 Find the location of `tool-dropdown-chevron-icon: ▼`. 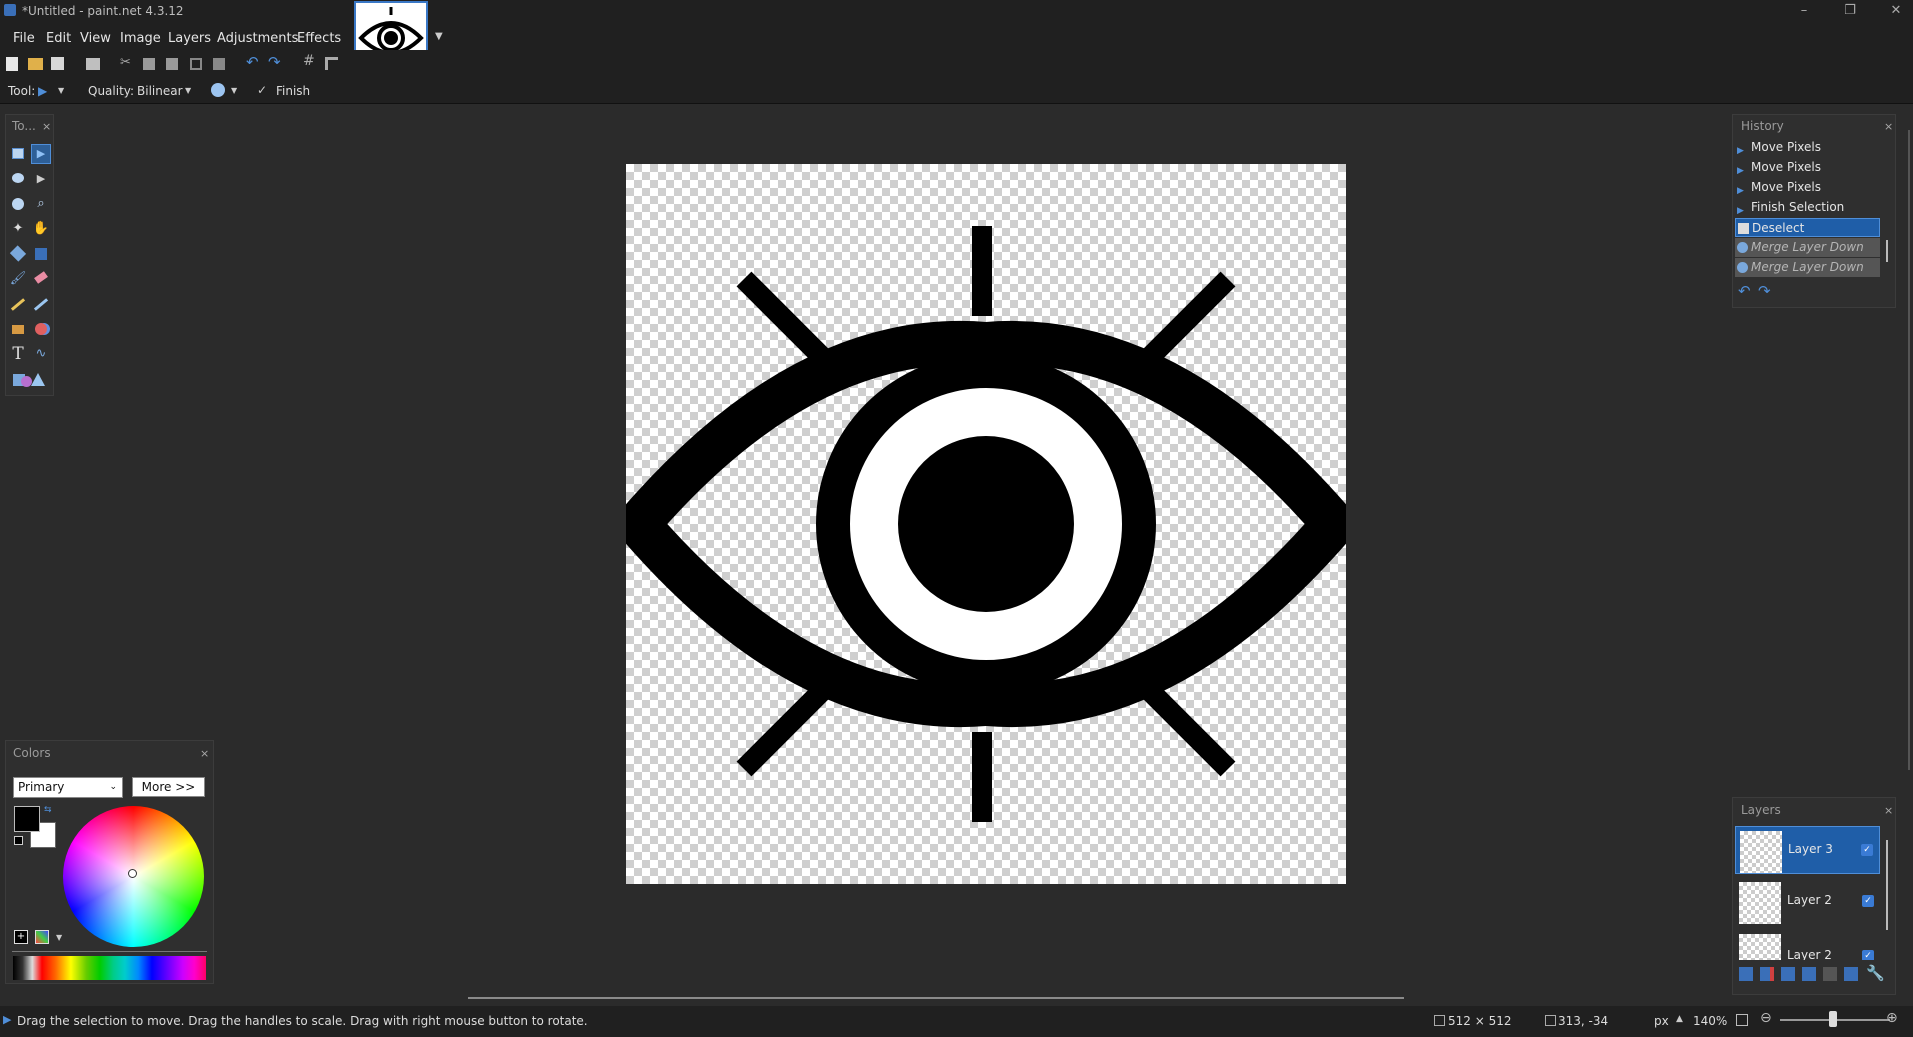

tool-dropdown-chevron-icon: ▼ is located at coordinates (61, 90).